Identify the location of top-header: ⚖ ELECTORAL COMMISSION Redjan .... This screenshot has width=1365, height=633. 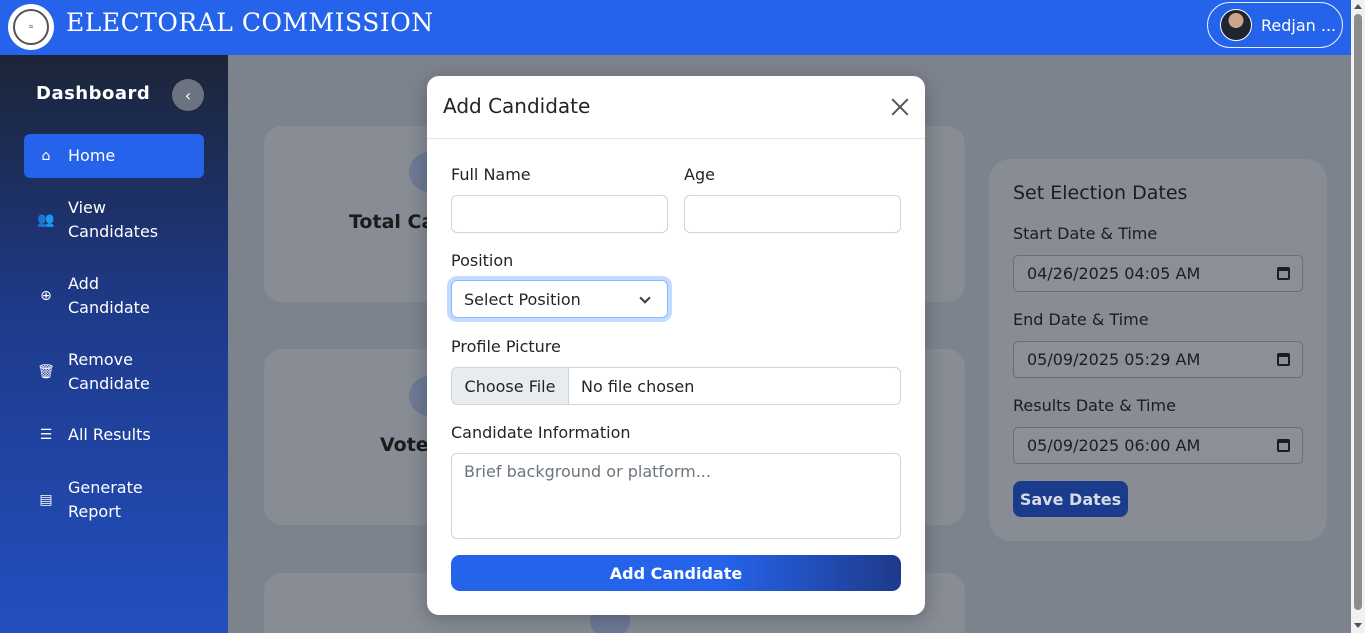
(675, 27).